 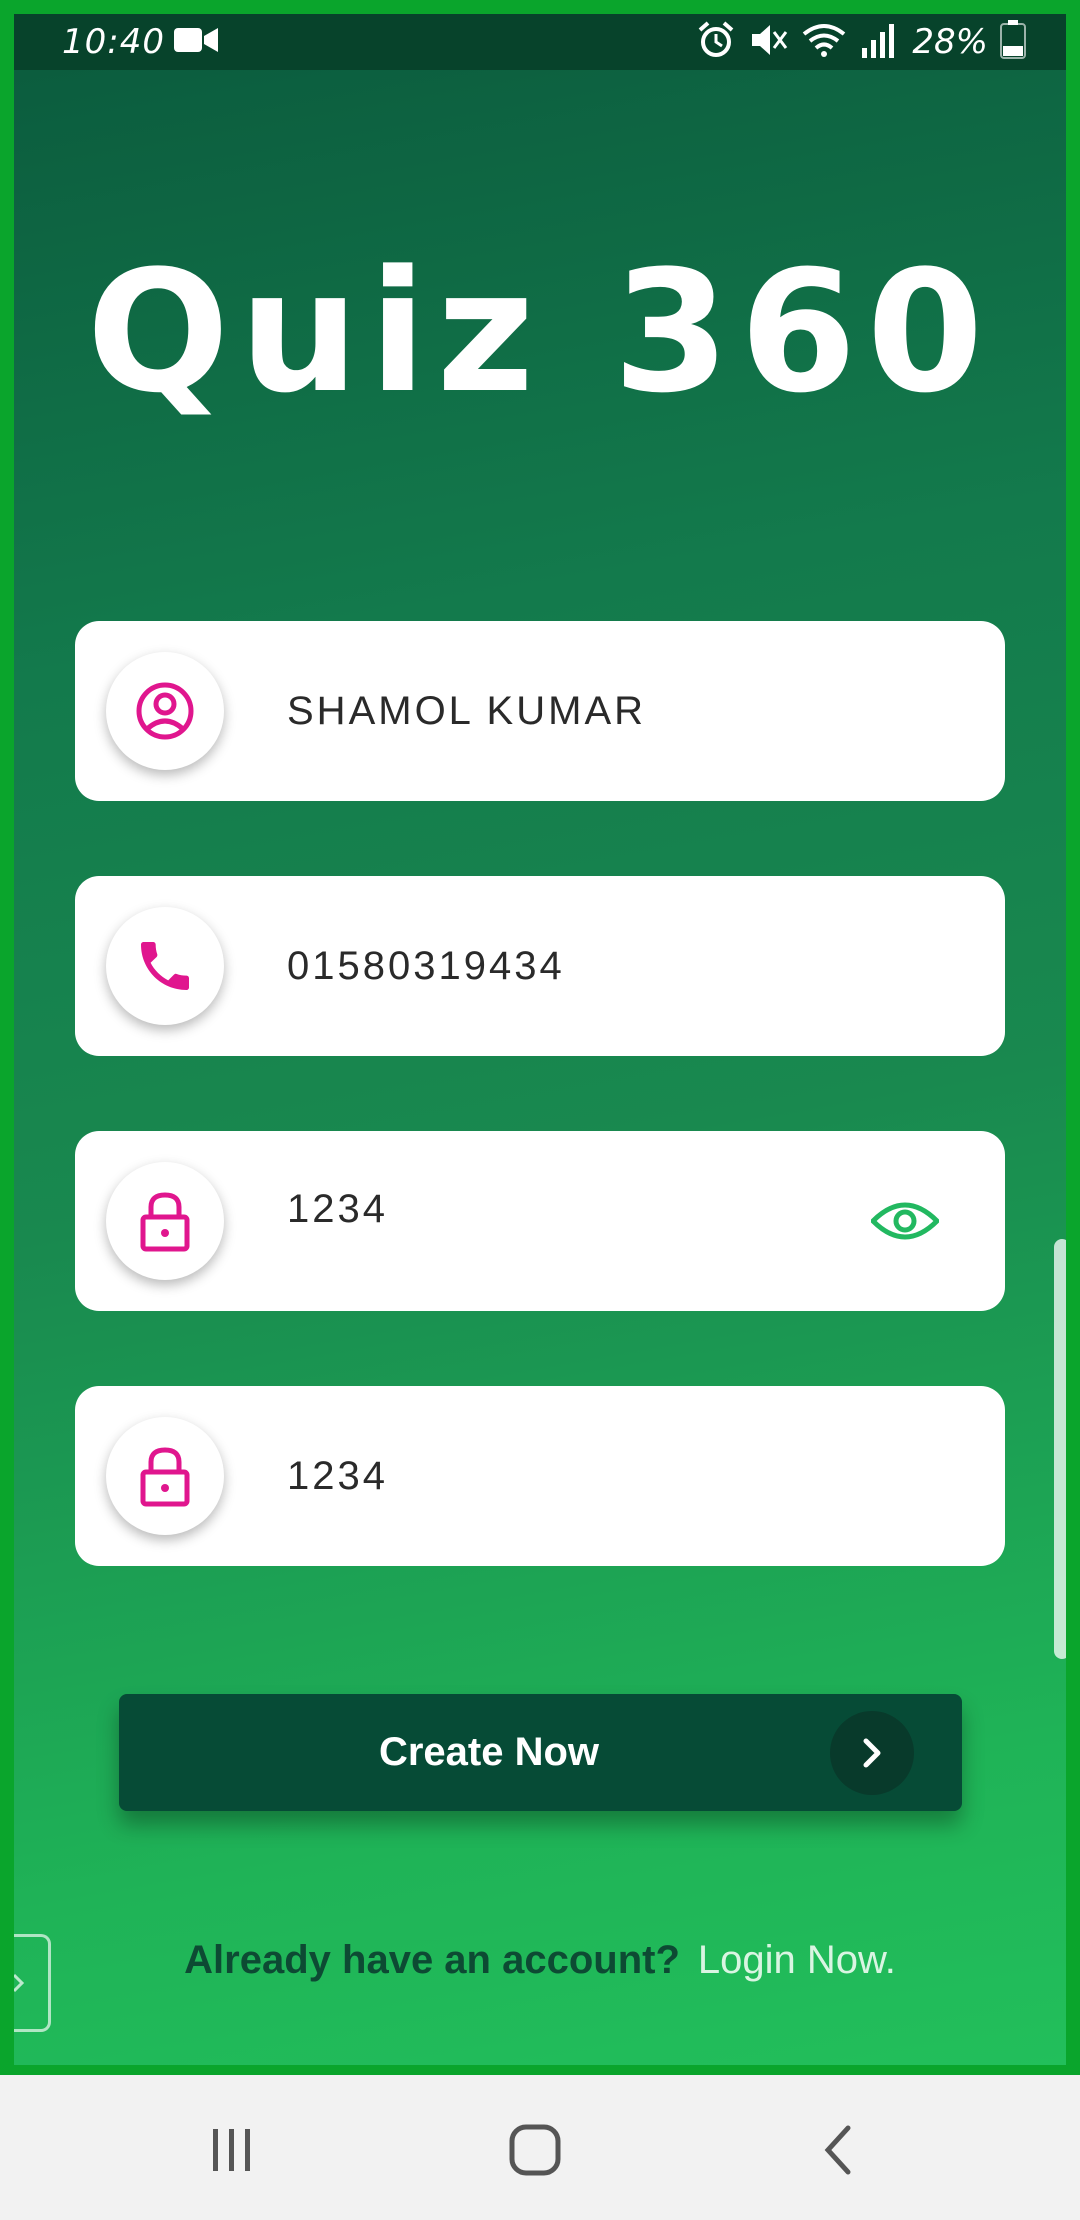 I want to click on video-icon, so click(x=196, y=42).